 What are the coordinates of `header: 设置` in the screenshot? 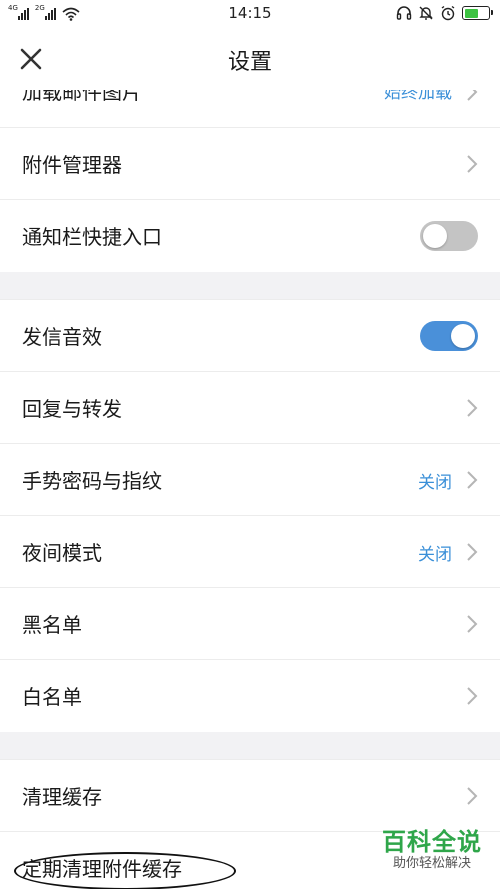 It's located at (250, 59).